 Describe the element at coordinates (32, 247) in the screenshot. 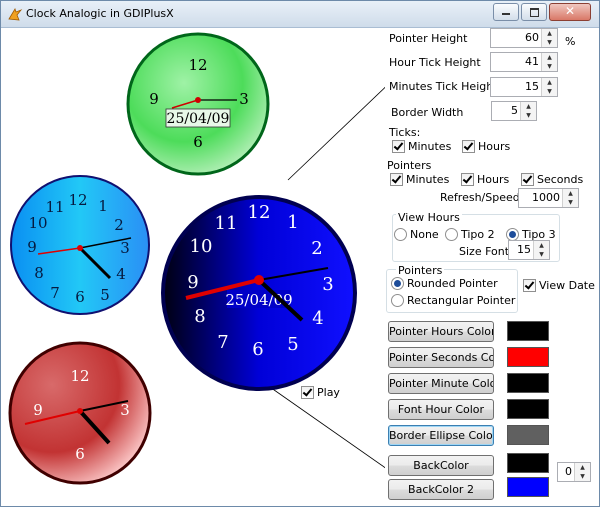

I see `svg-text: 9` at that location.